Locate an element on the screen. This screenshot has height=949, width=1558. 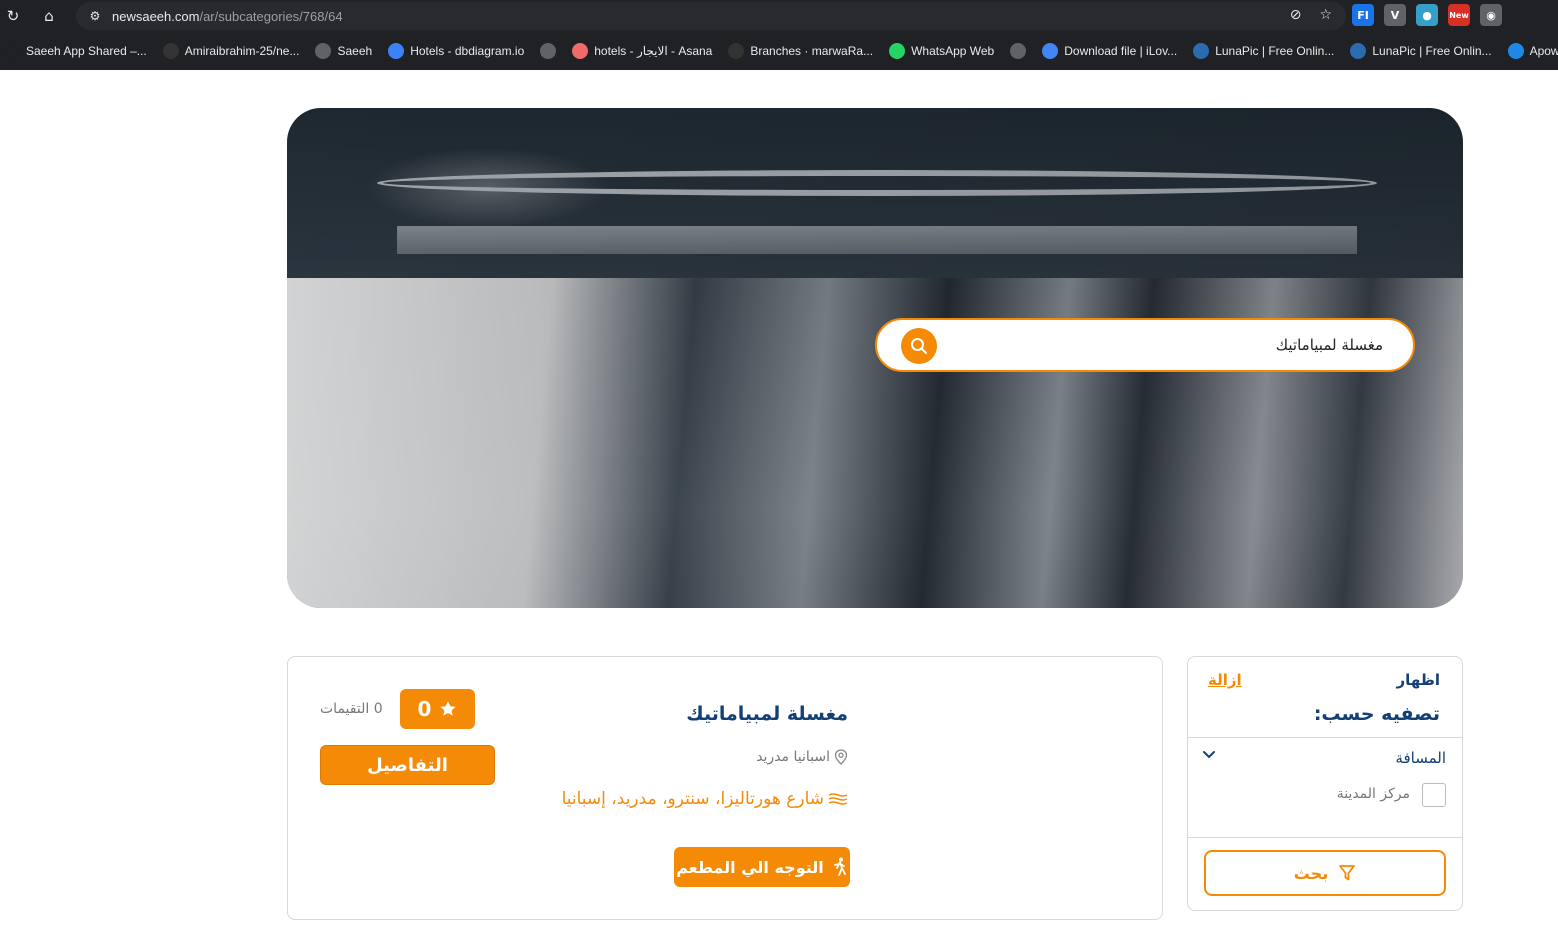
rating-badge: 0 is located at coordinates (437, 709).